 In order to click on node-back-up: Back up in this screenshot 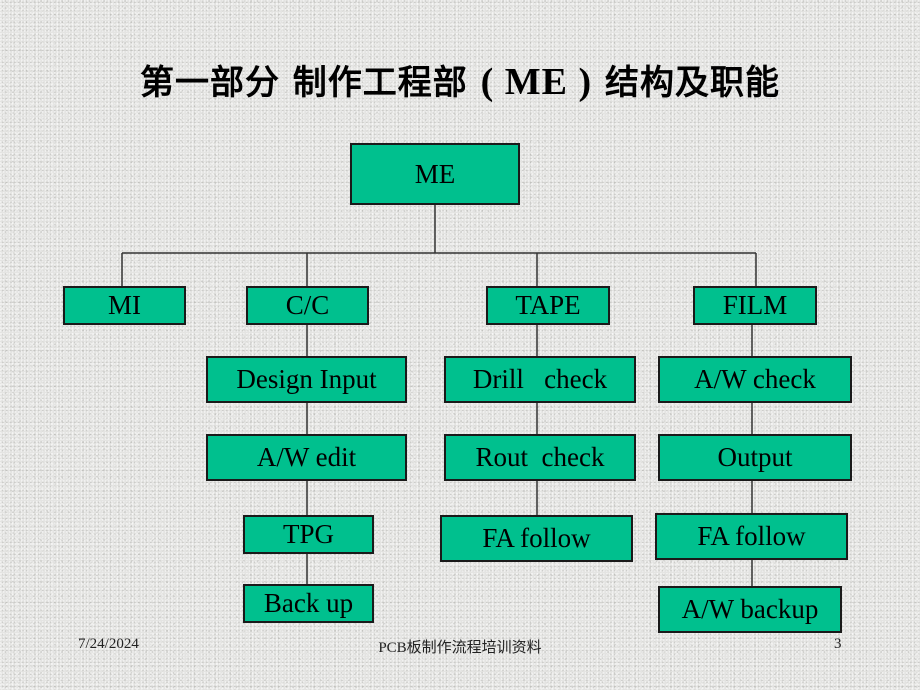, I will do `click(308, 603)`.